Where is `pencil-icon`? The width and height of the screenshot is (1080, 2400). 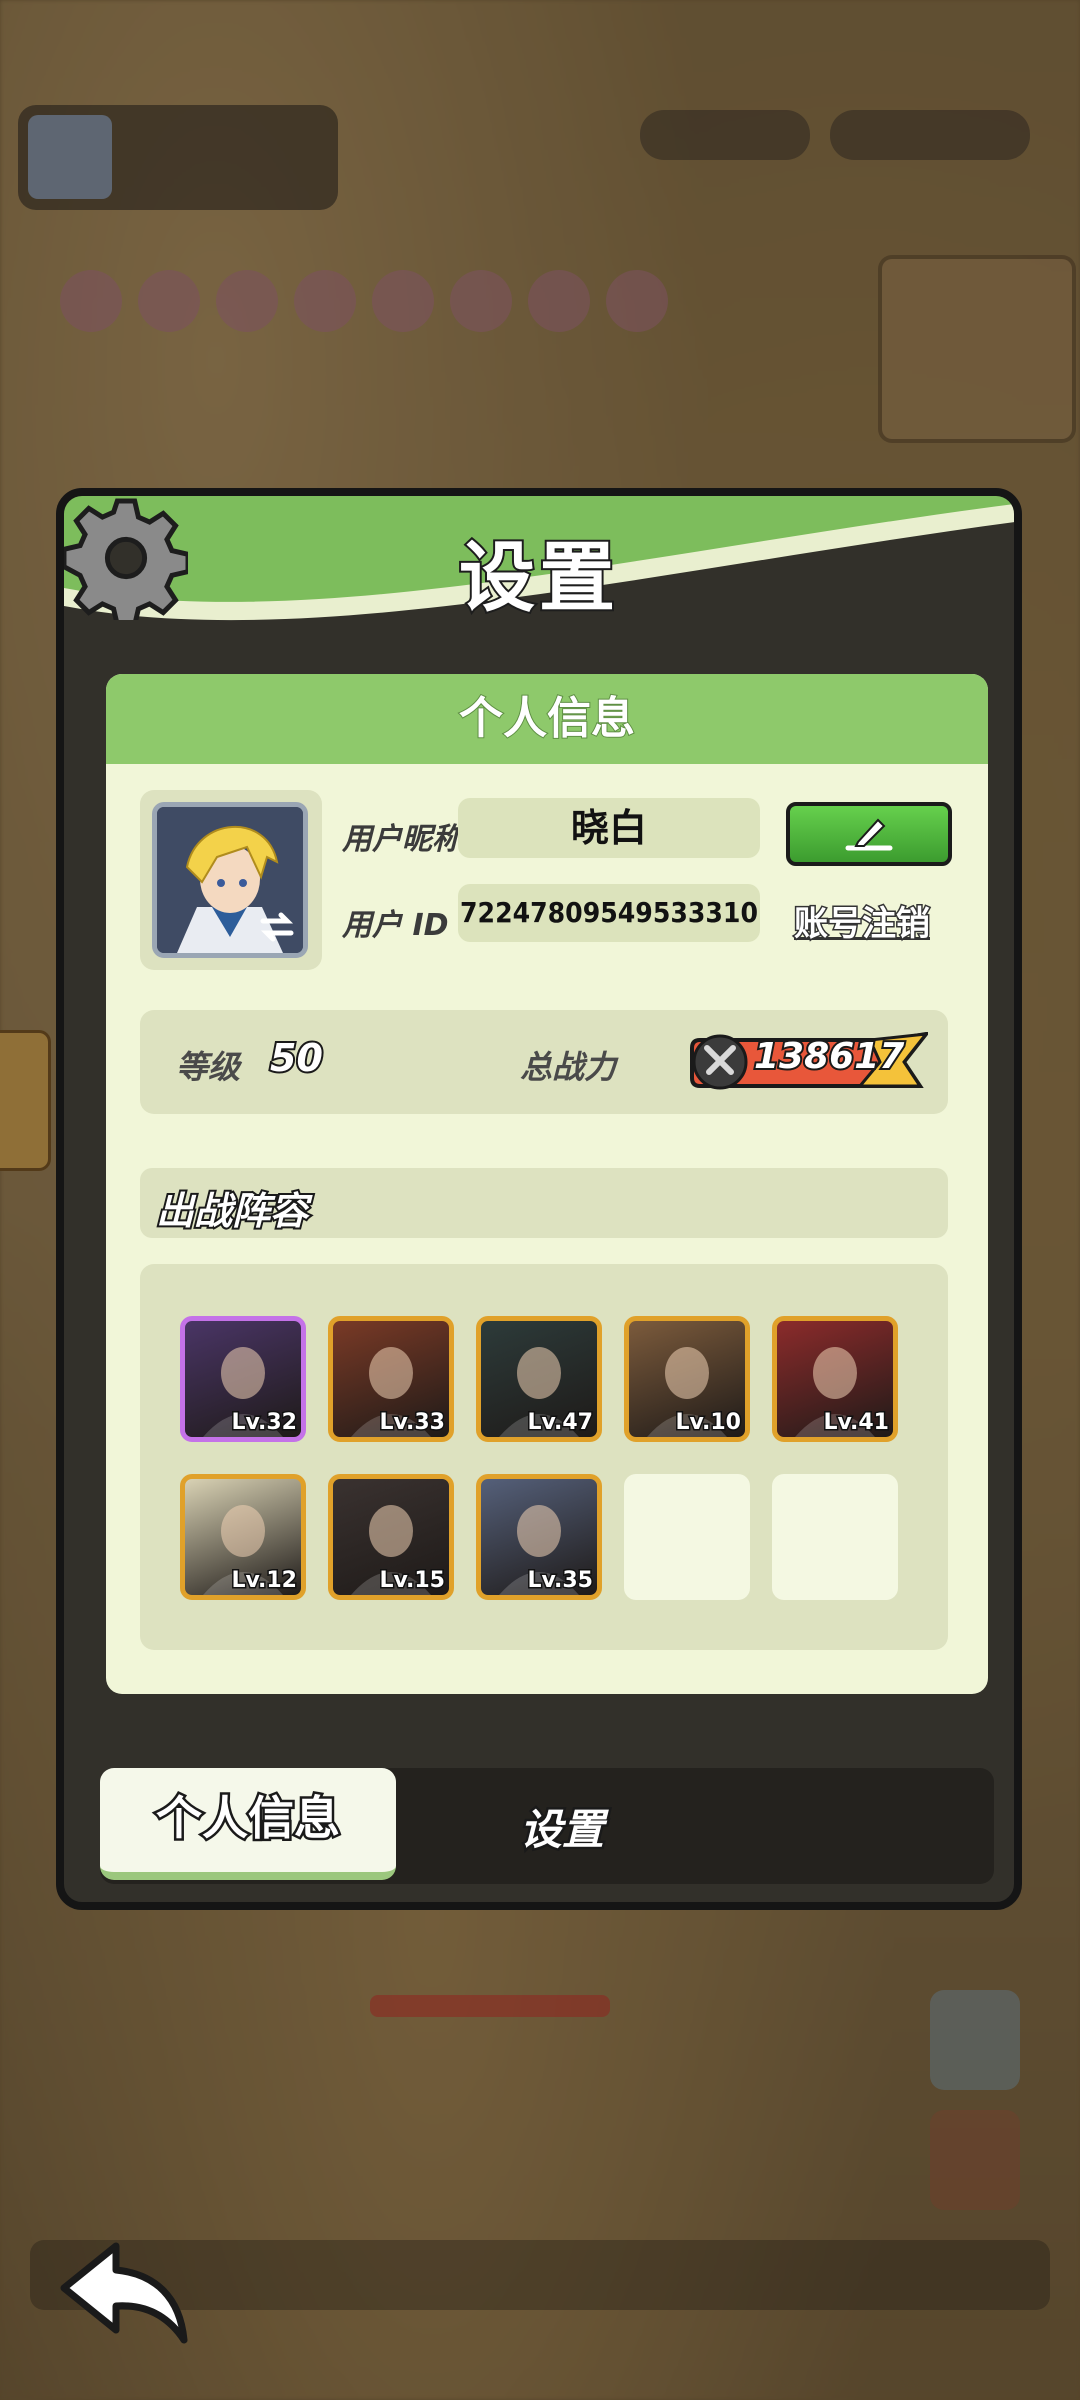 pencil-icon is located at coordinates (869, 834).